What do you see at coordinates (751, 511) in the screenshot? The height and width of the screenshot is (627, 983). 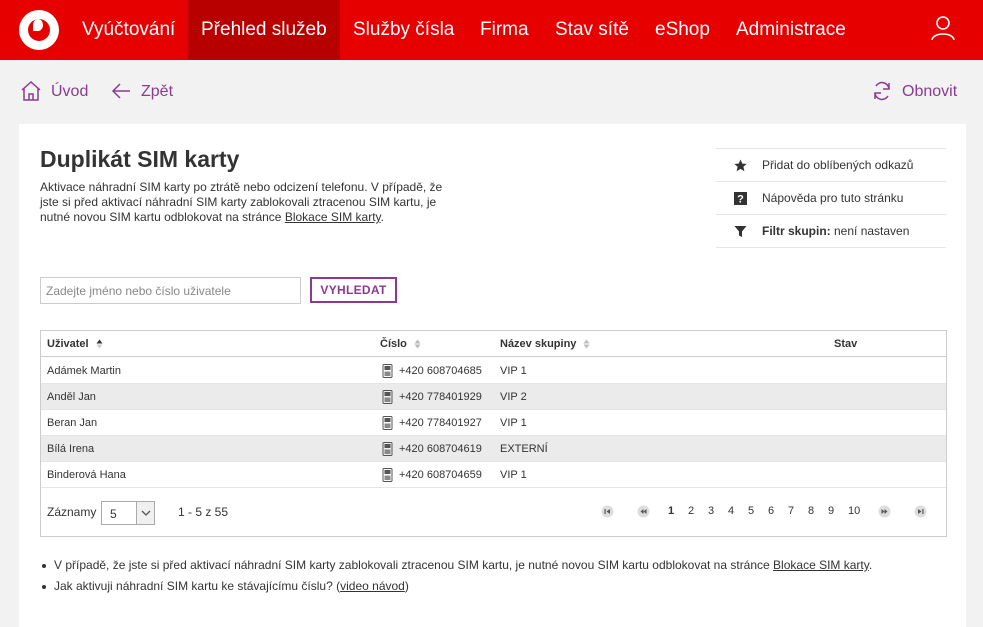 I see `page-5: 5` at bounding box center [751, 511].